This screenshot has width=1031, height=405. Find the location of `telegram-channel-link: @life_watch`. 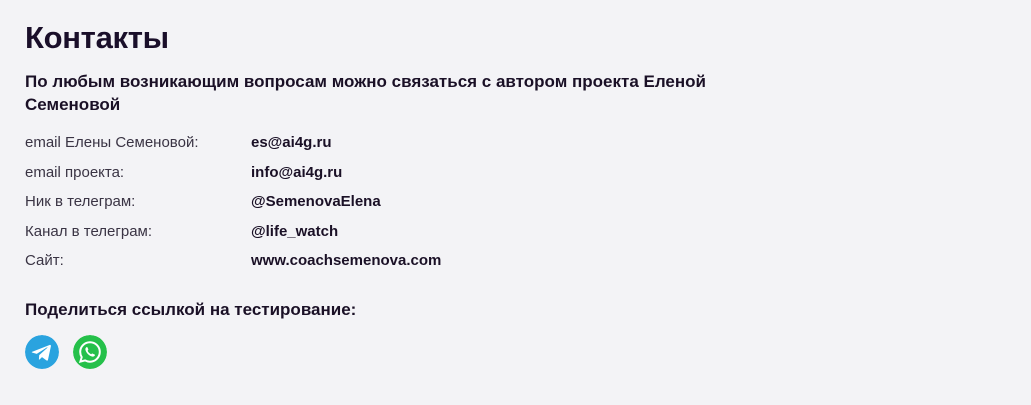

telegram-channel-link: @life_watch is located at coordinates (294, 231).